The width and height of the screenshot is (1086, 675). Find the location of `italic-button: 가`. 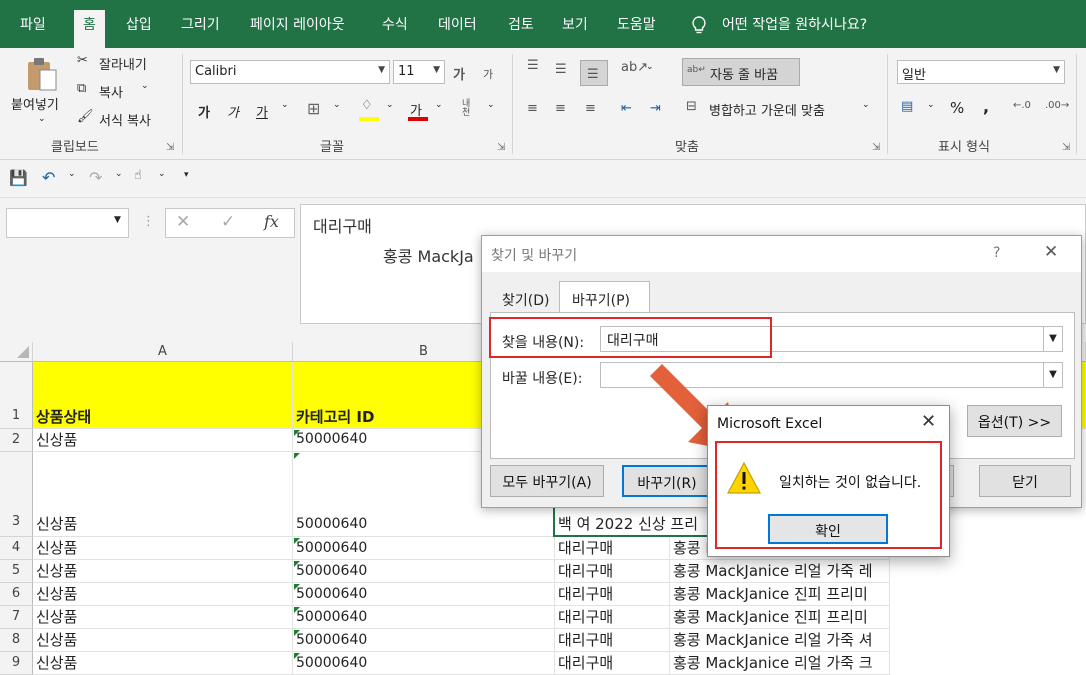

italic-button: 가 is located at coordinates (233, 111).